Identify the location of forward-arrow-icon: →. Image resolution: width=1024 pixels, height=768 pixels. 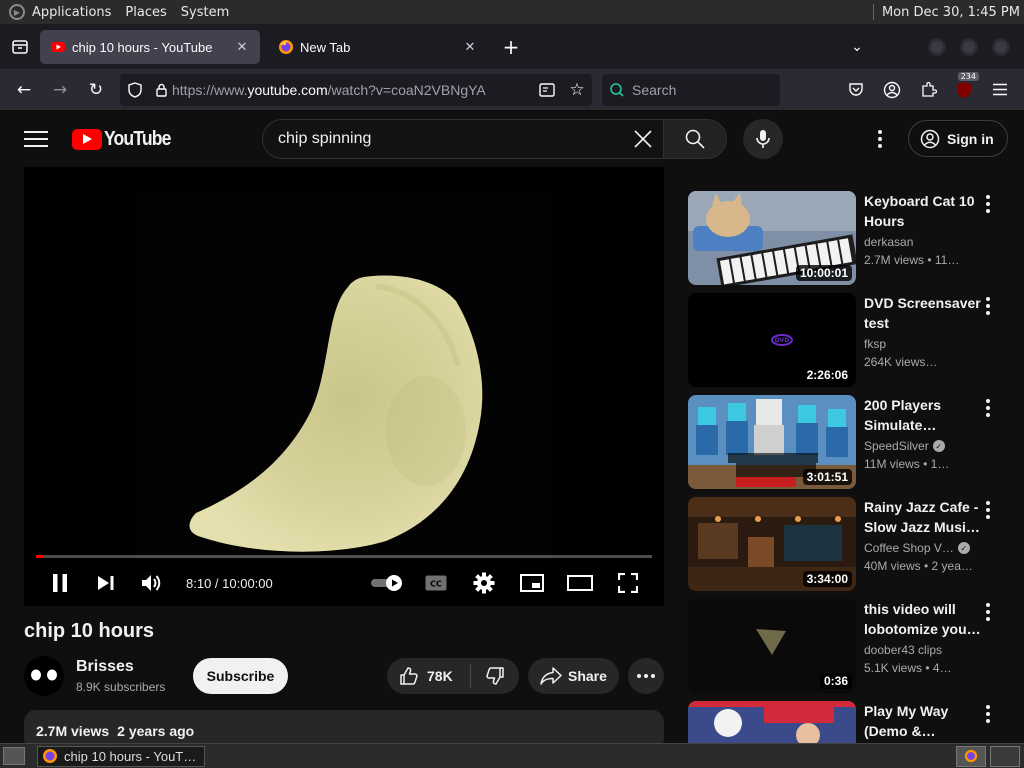
(60, 90).